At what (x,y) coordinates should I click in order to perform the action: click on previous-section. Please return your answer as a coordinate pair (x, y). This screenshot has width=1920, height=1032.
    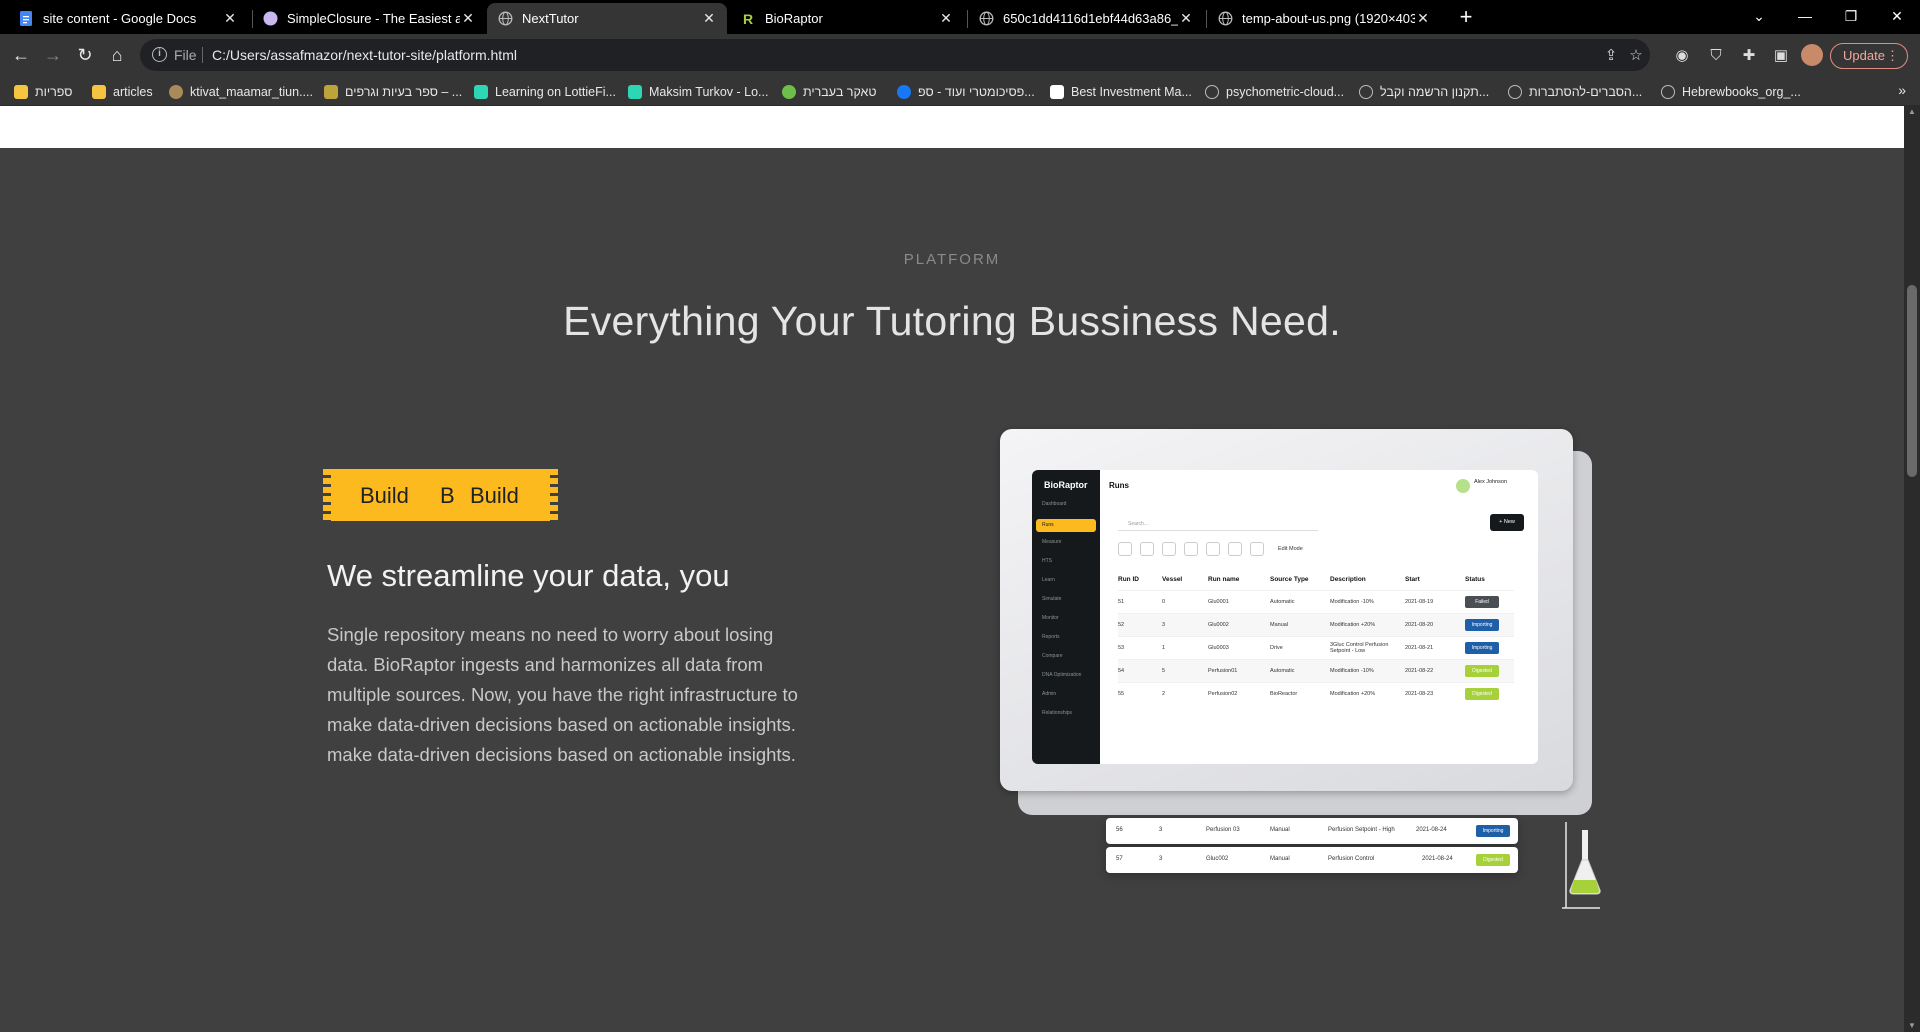
    Looking at the image, I should click on (952, 127).